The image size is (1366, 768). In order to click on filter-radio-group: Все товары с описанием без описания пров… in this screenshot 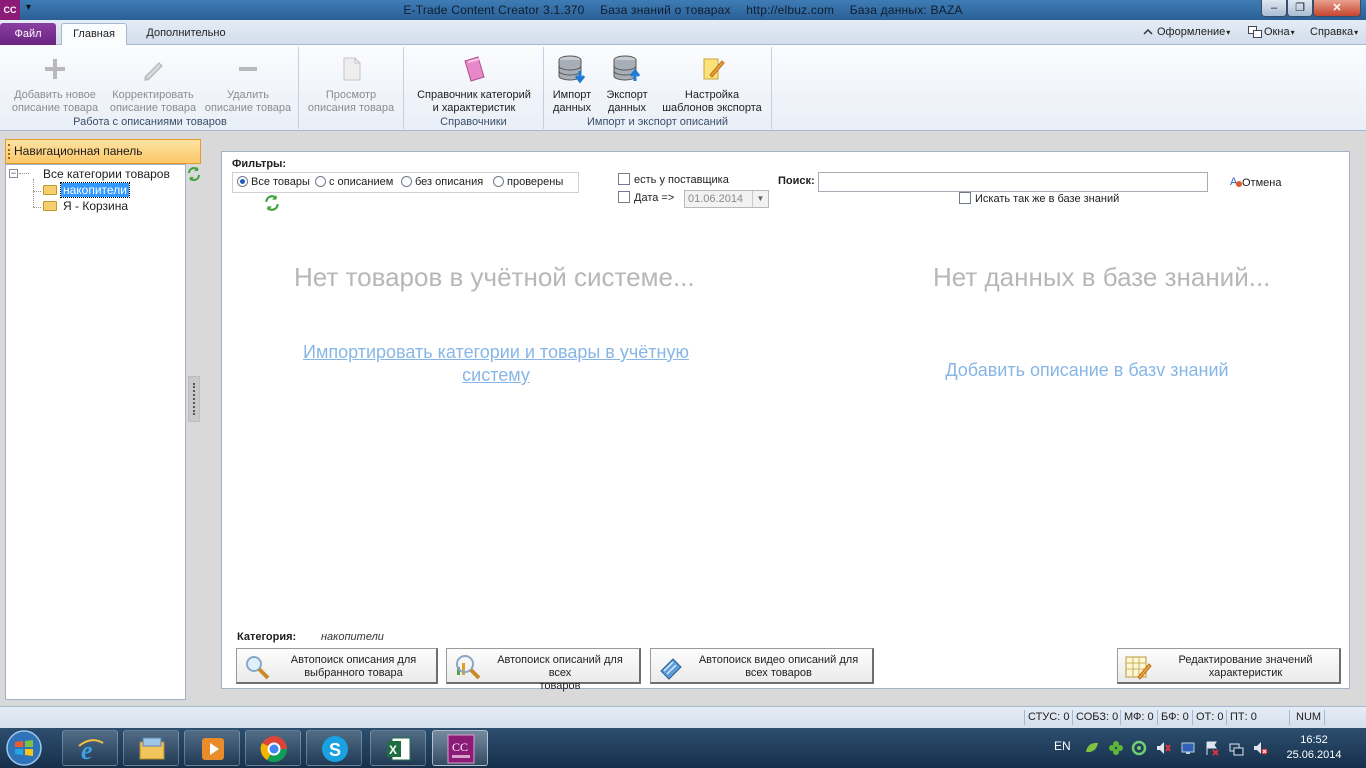, I will do `click(405, 182)`.